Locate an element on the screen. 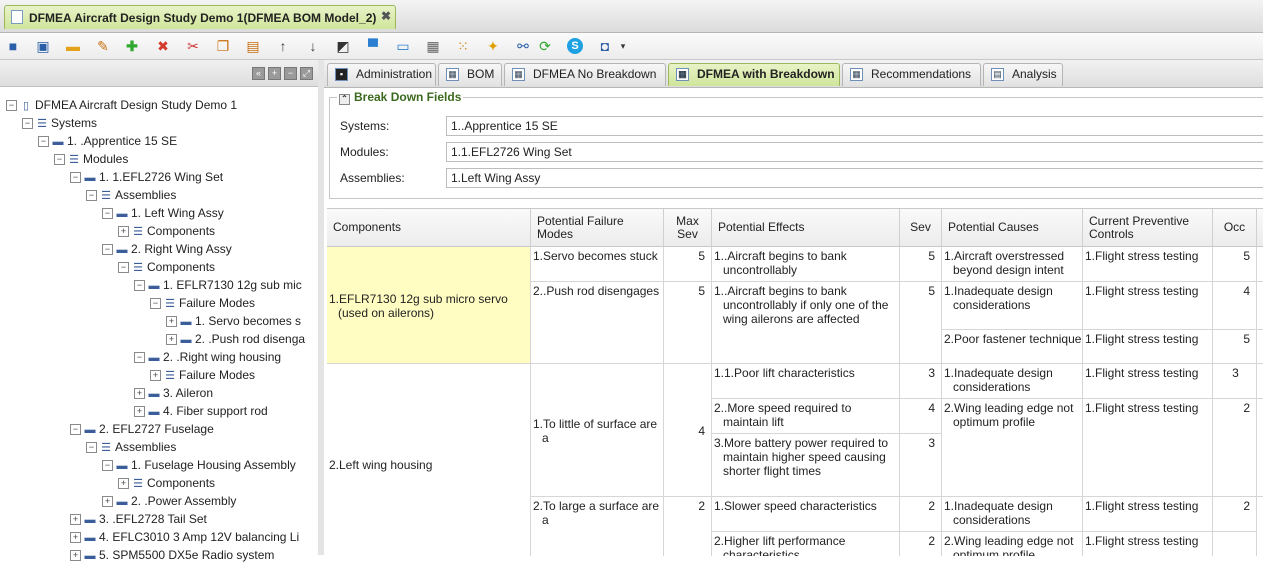 Image resolution: width=1263 pixels, height=565 pixels. tree-node: − ▬ 1. EFLR7130 12g sub mic is located at coordinates (218, 285).